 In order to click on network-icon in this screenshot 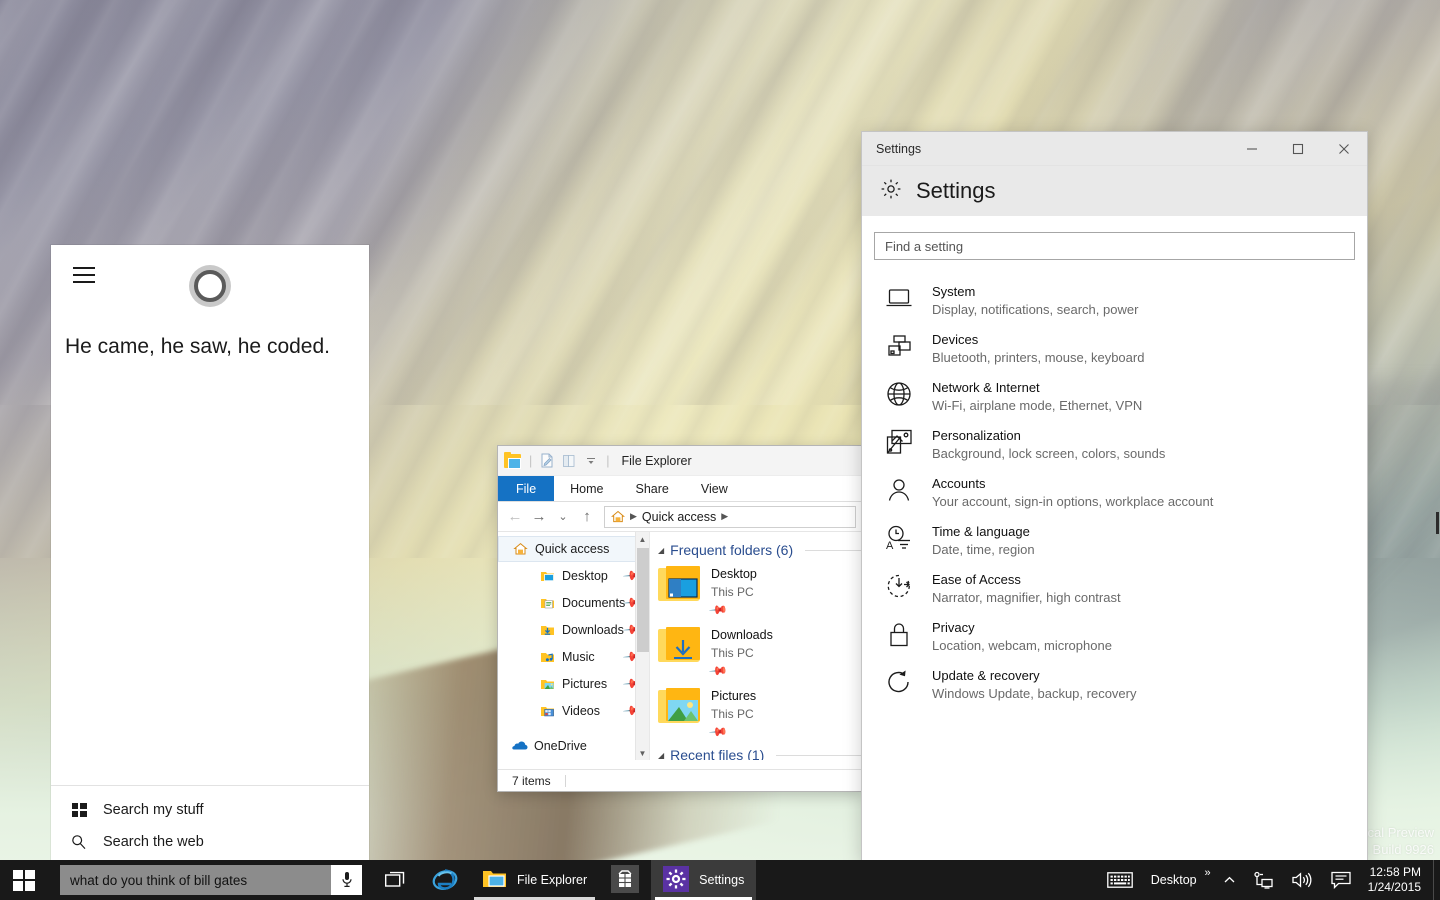, I will do `click(1263, 880)`.